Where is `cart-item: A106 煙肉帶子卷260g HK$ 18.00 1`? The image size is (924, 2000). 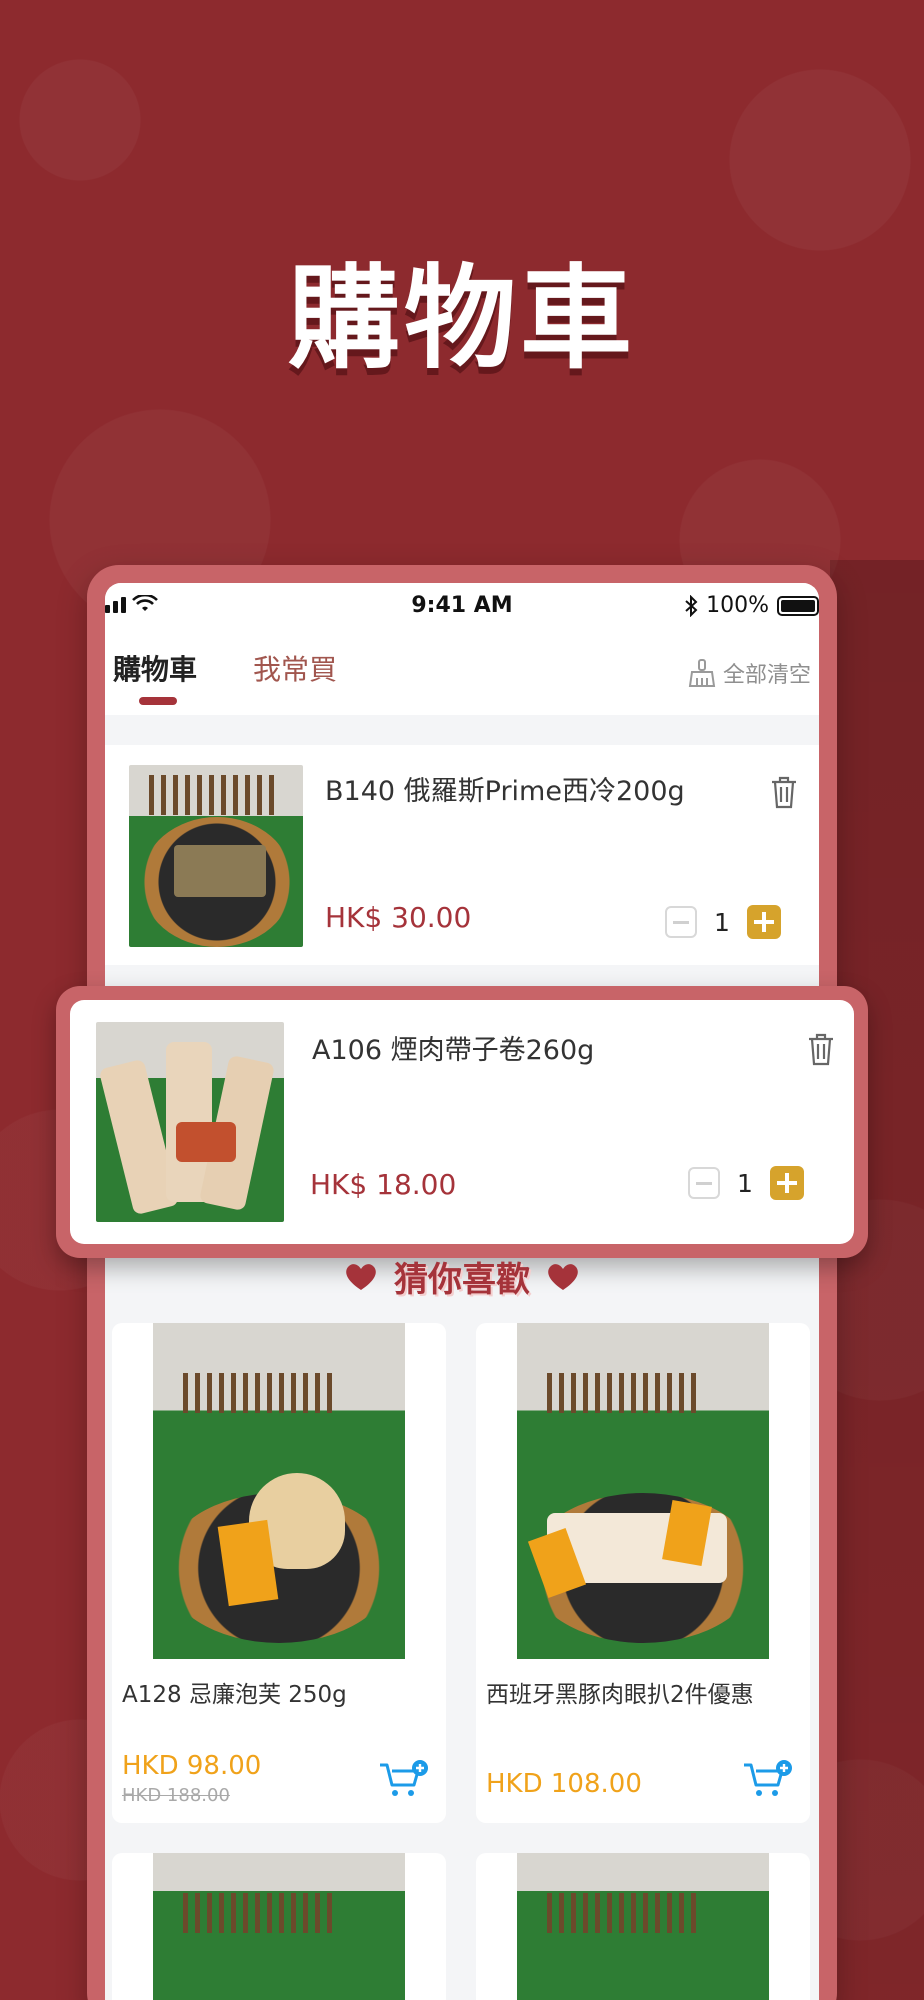
cart-item: A106 煙肉帶子卷260g HK$ 18.00 1 is located at coordinates (462, 1122).